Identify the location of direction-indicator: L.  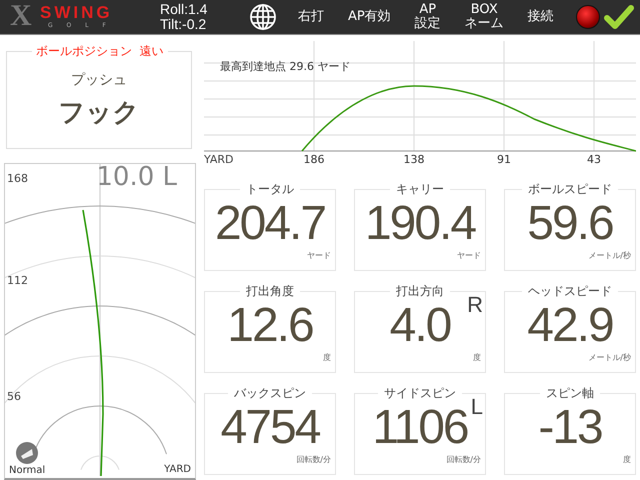
(476, 407).